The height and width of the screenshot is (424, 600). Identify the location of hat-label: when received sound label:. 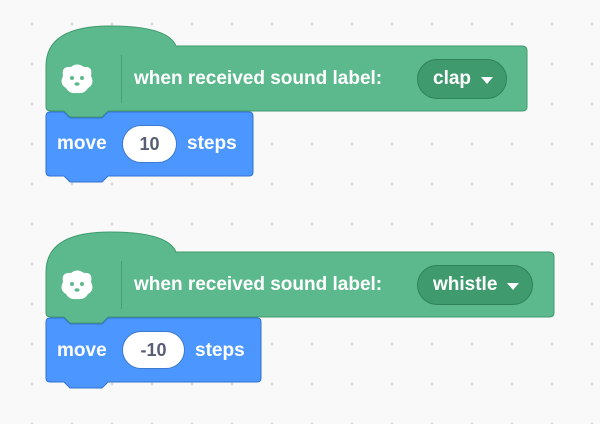
(258, 284).